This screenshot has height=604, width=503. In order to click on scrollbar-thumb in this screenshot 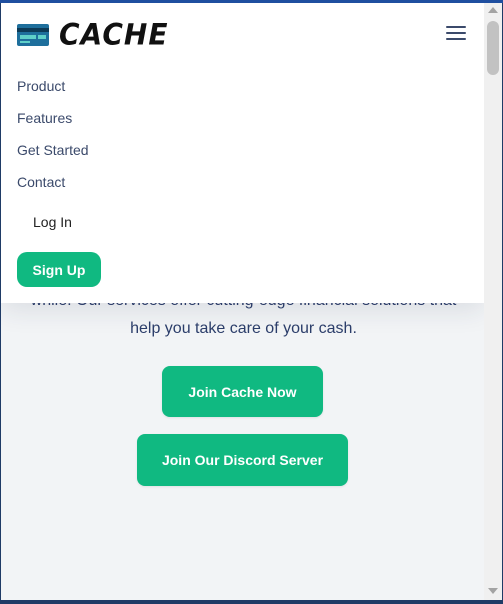, I will do `click(493, 48)`.